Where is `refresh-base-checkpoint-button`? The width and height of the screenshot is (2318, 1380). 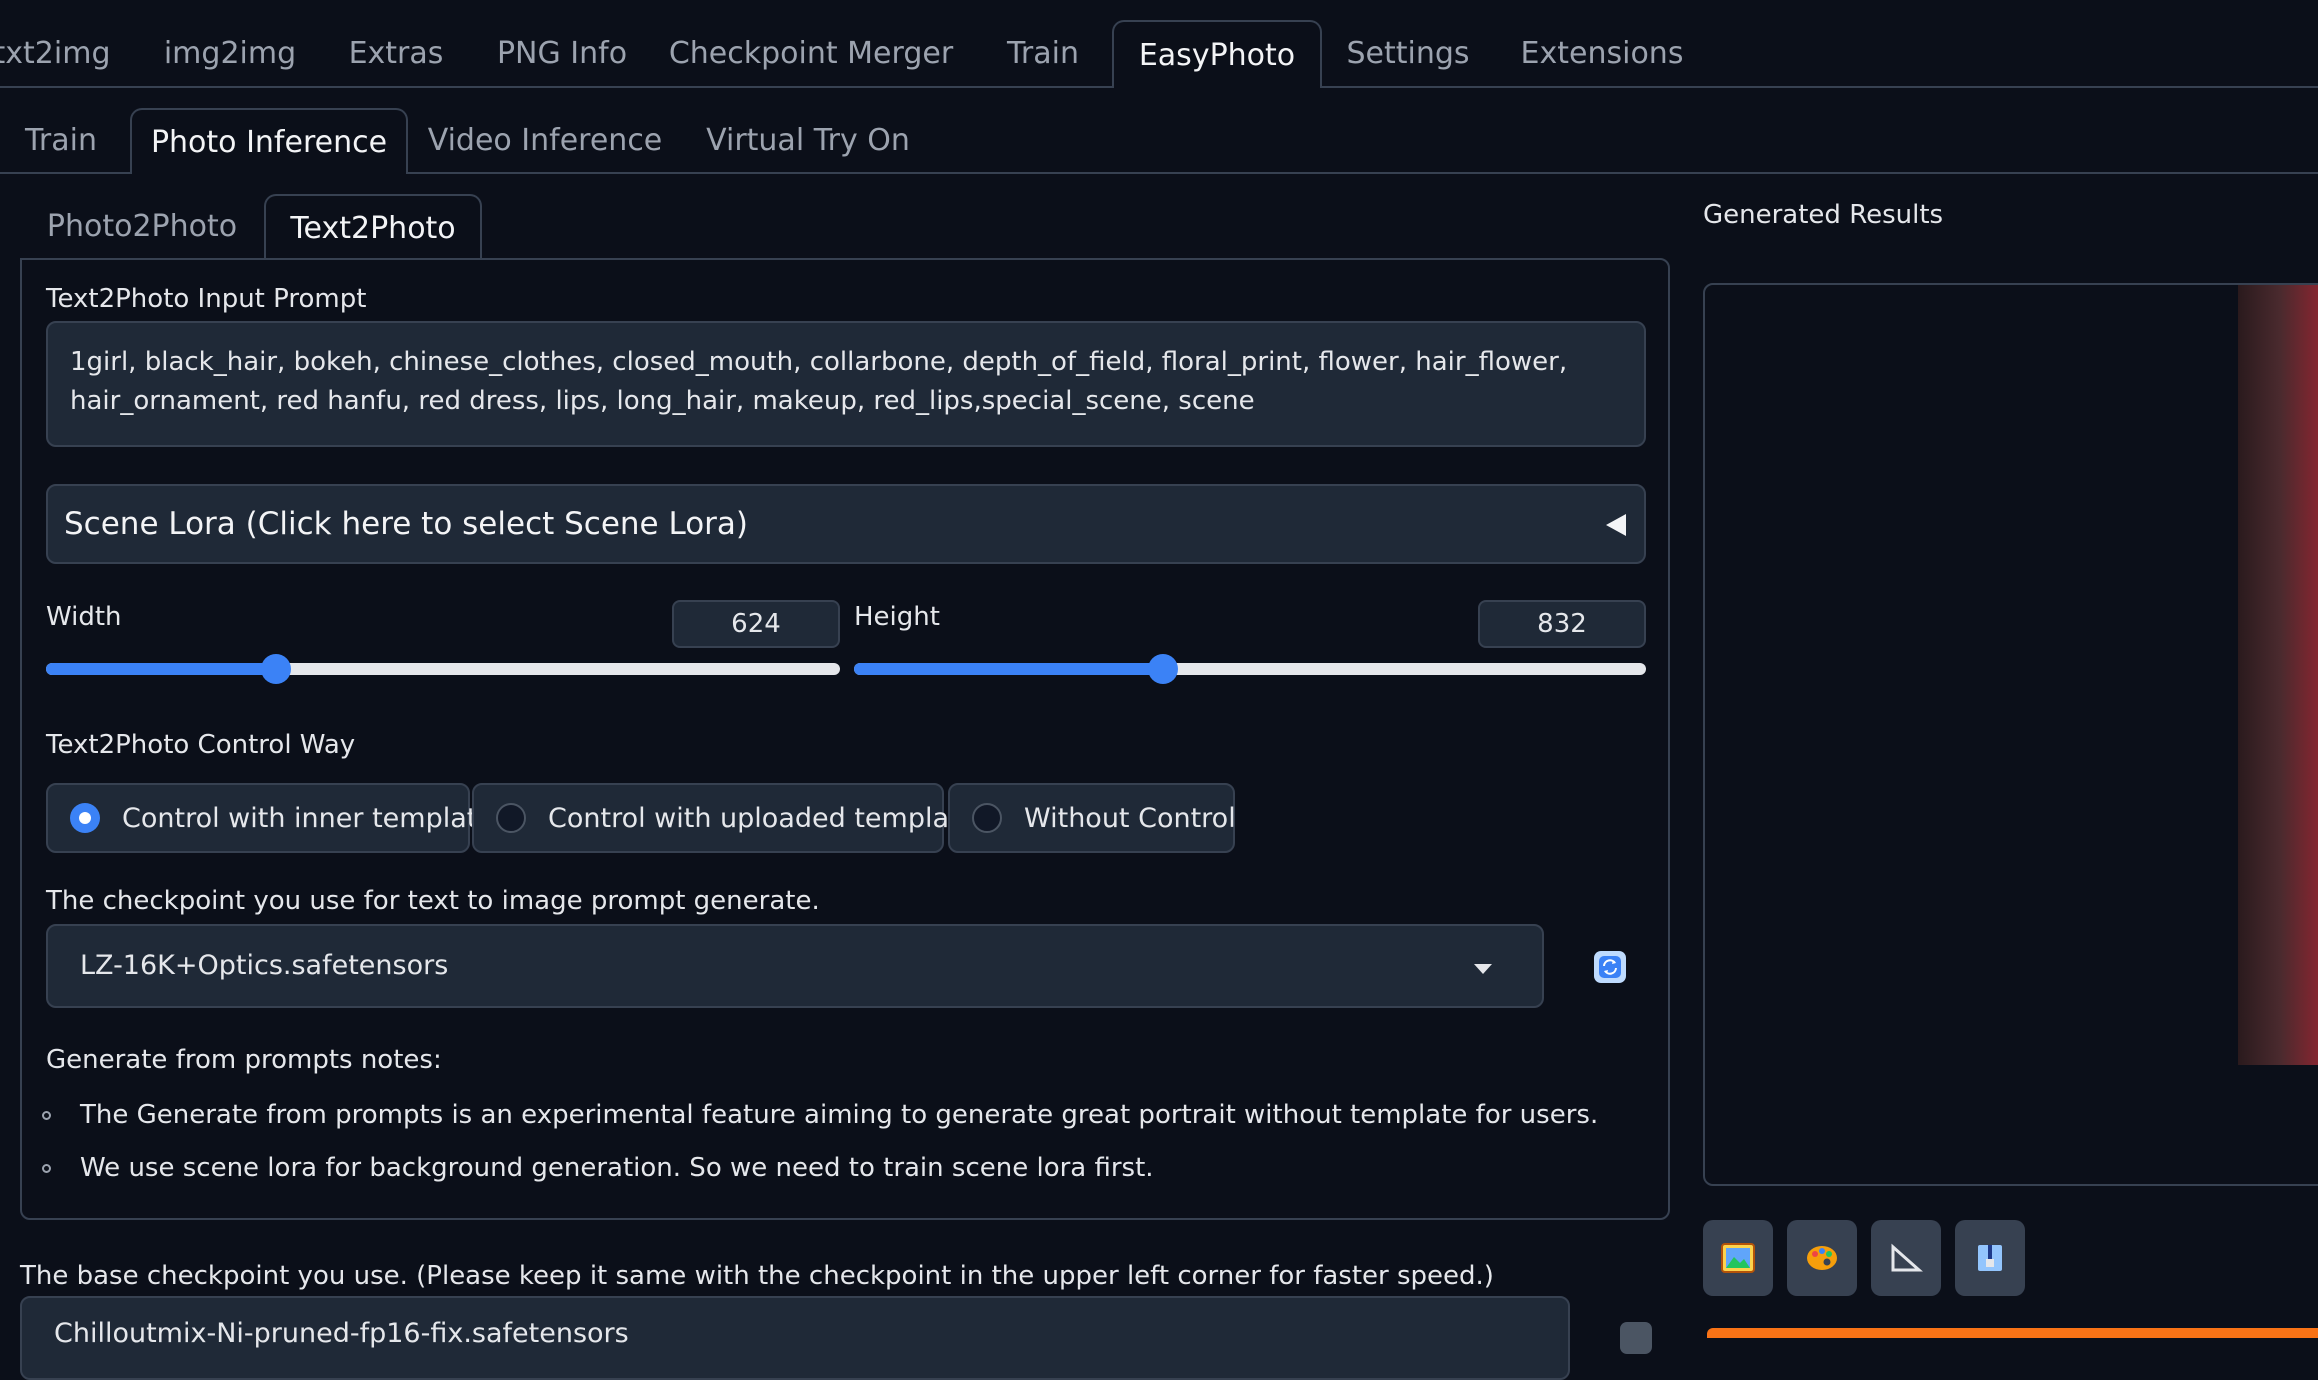
refresh-base-checkpoint-button is located at coordinates (1636, 1338).